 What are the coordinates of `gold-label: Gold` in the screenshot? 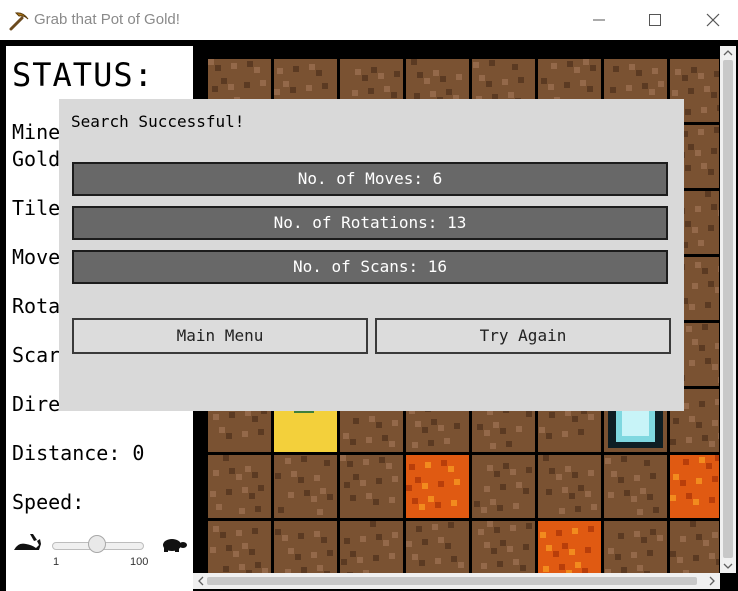 It's located at (36, 159).